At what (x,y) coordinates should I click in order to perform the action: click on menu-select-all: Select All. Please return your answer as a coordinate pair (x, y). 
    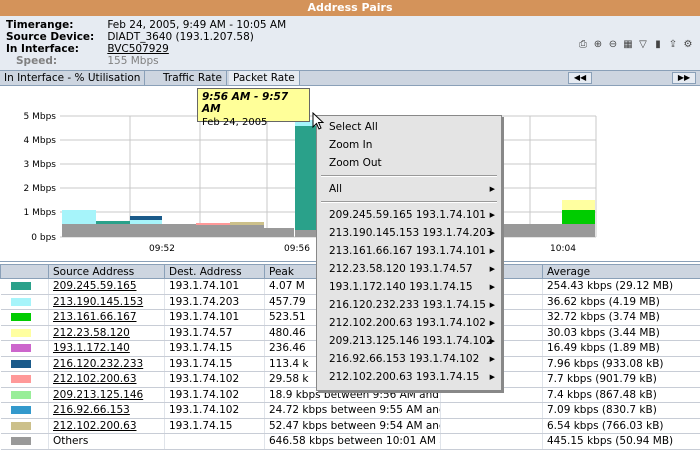
    Looking at the image, I should click on (409, 127).